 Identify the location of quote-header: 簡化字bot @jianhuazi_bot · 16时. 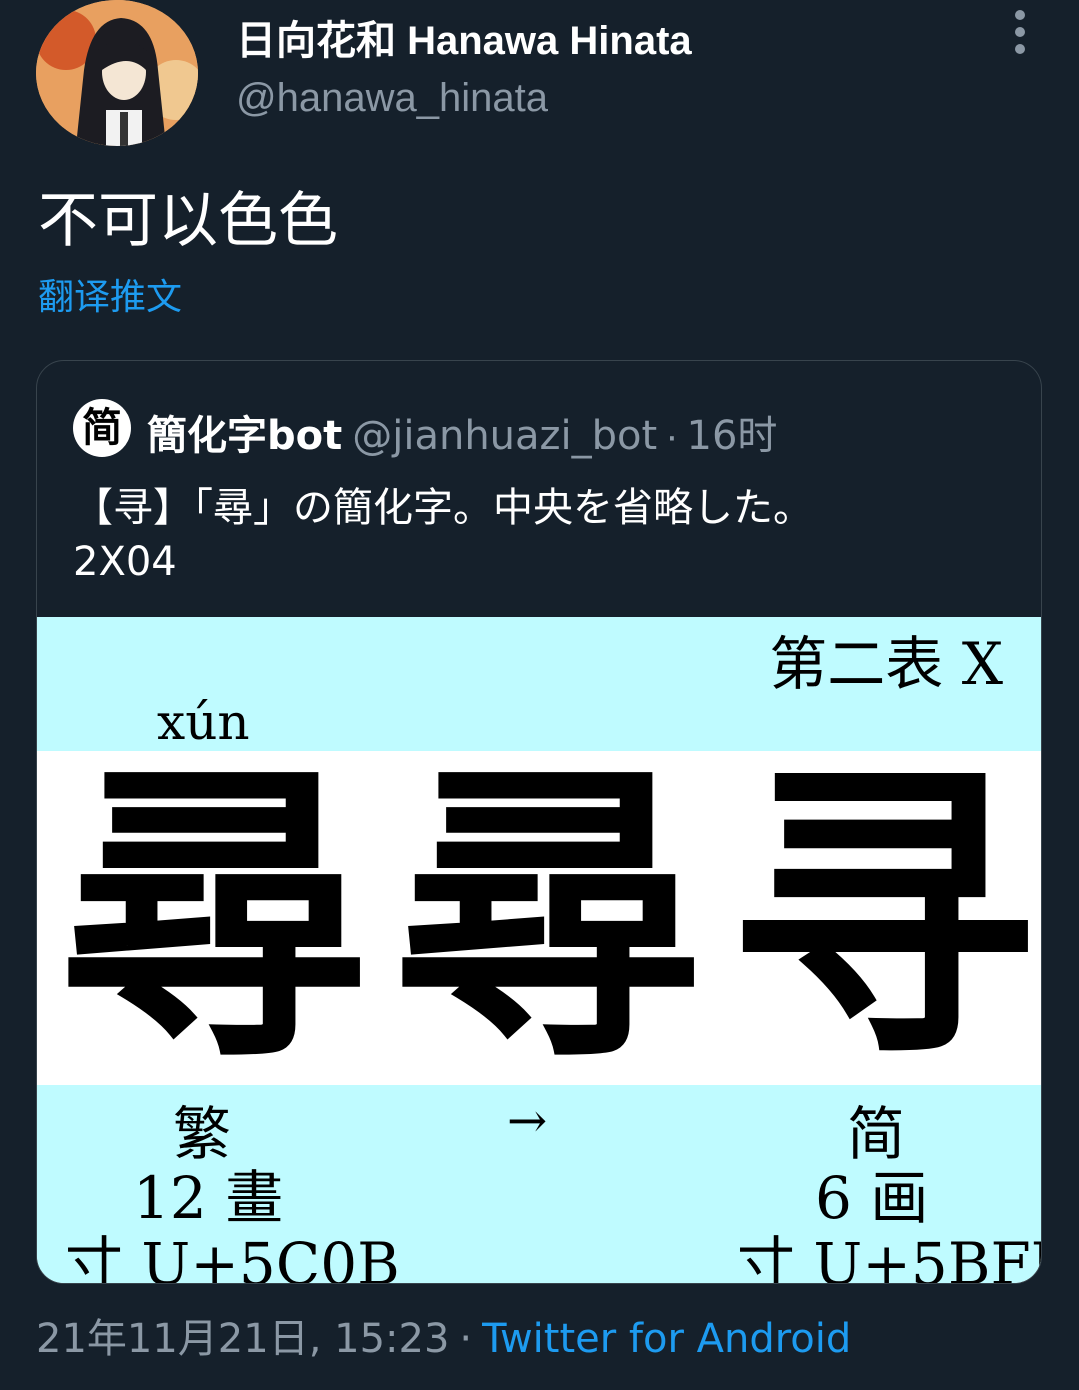
(462, 432).